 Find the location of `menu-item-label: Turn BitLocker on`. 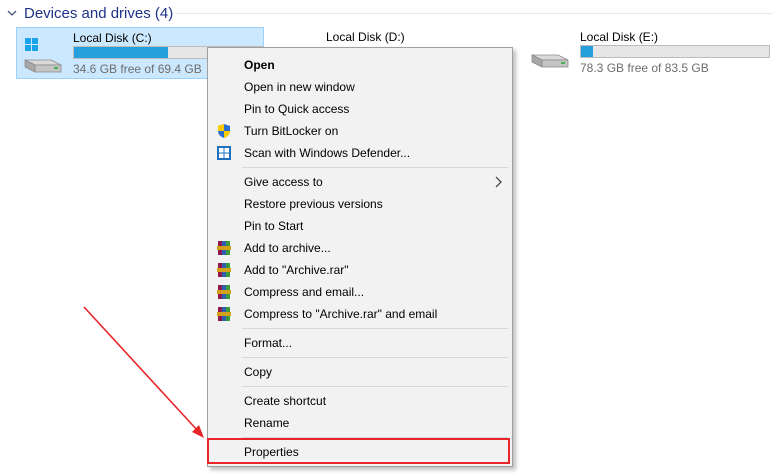

menu-item-label: Turn BitLocker on is located at coordinates (291, 131).